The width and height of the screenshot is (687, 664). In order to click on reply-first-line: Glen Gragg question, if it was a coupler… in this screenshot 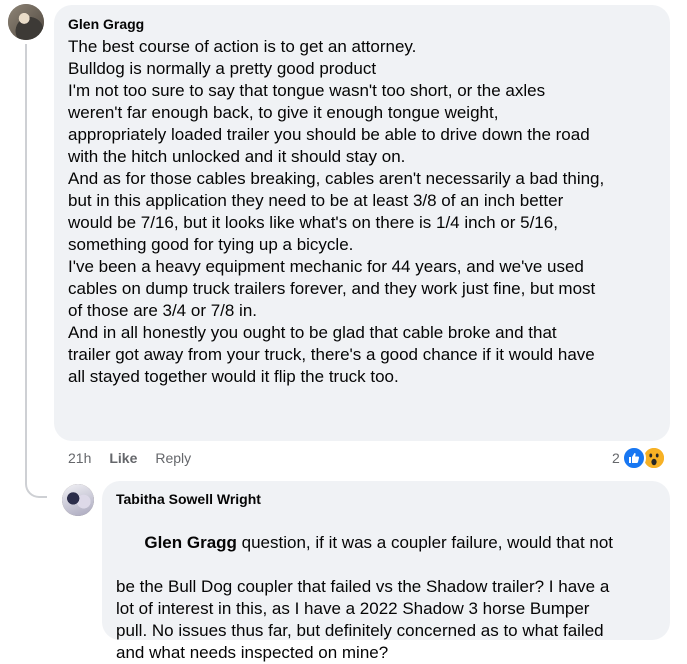, I will do `click(387, 543)`.